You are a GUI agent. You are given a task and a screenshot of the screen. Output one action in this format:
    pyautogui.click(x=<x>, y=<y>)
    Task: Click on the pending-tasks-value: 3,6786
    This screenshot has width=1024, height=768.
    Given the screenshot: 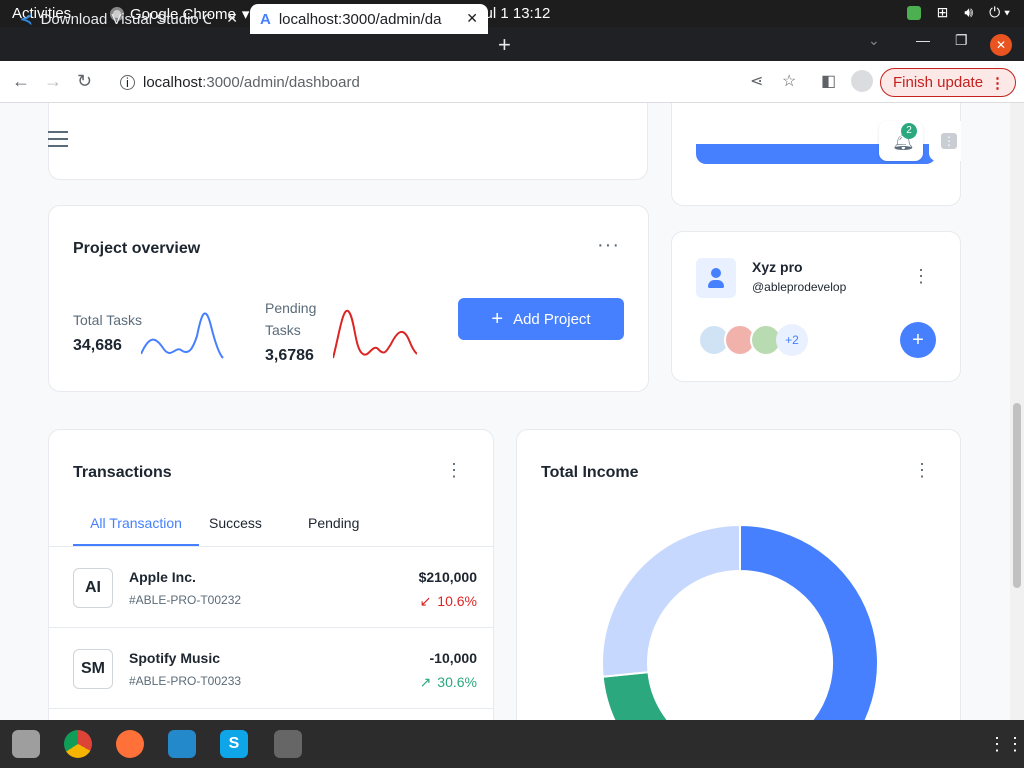 What is the action you would take?
    pyautogui.click(x=289, y=355)
    